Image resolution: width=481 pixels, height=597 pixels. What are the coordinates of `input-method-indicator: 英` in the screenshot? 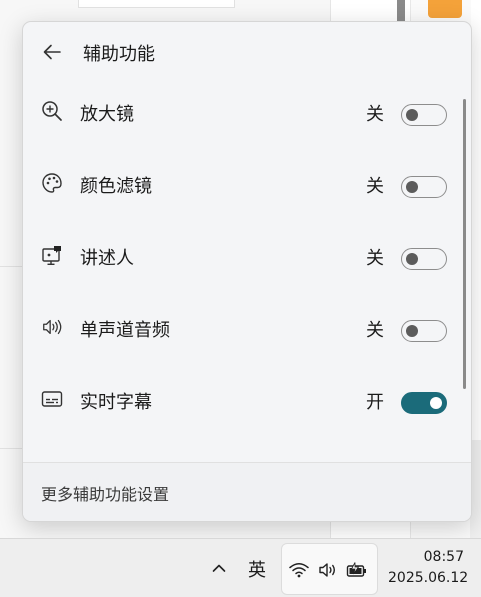 It's located at (257, 569).